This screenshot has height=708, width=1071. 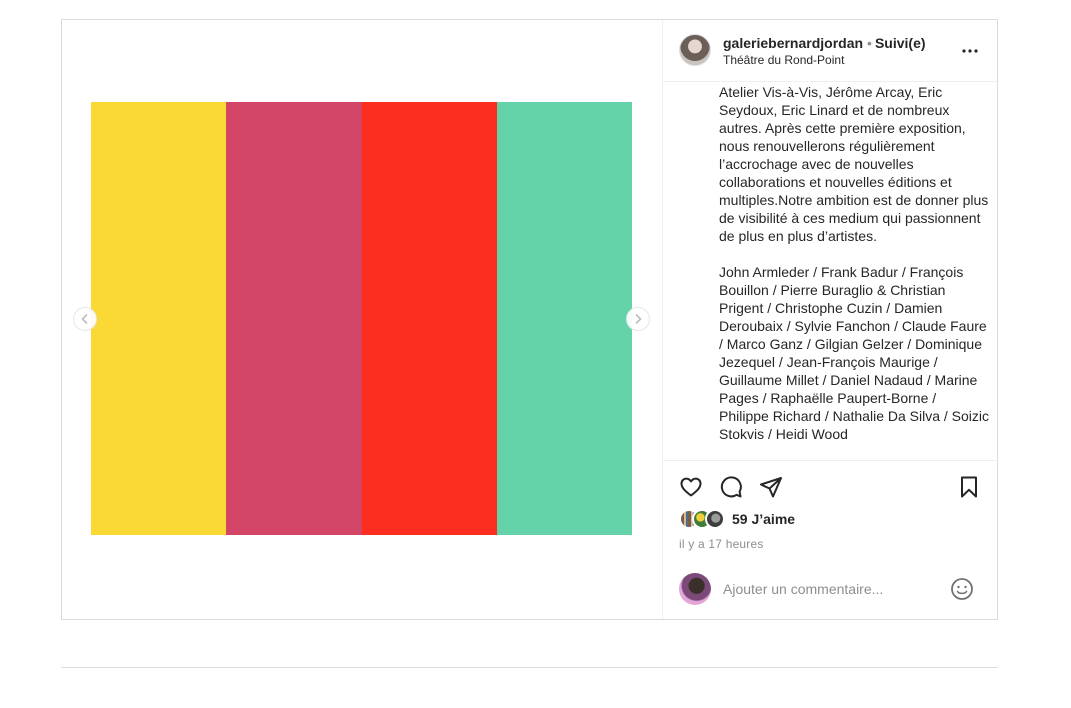 I want to click on bookmark-icon, so click(x=969, y=487).